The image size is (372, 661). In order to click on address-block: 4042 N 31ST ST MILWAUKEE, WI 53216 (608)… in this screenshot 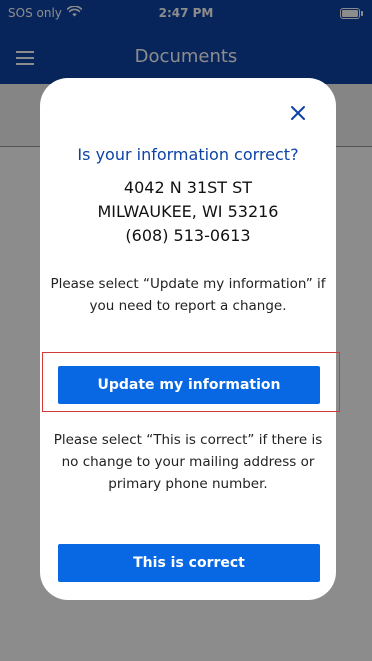, I will do `click(188, 212)`.